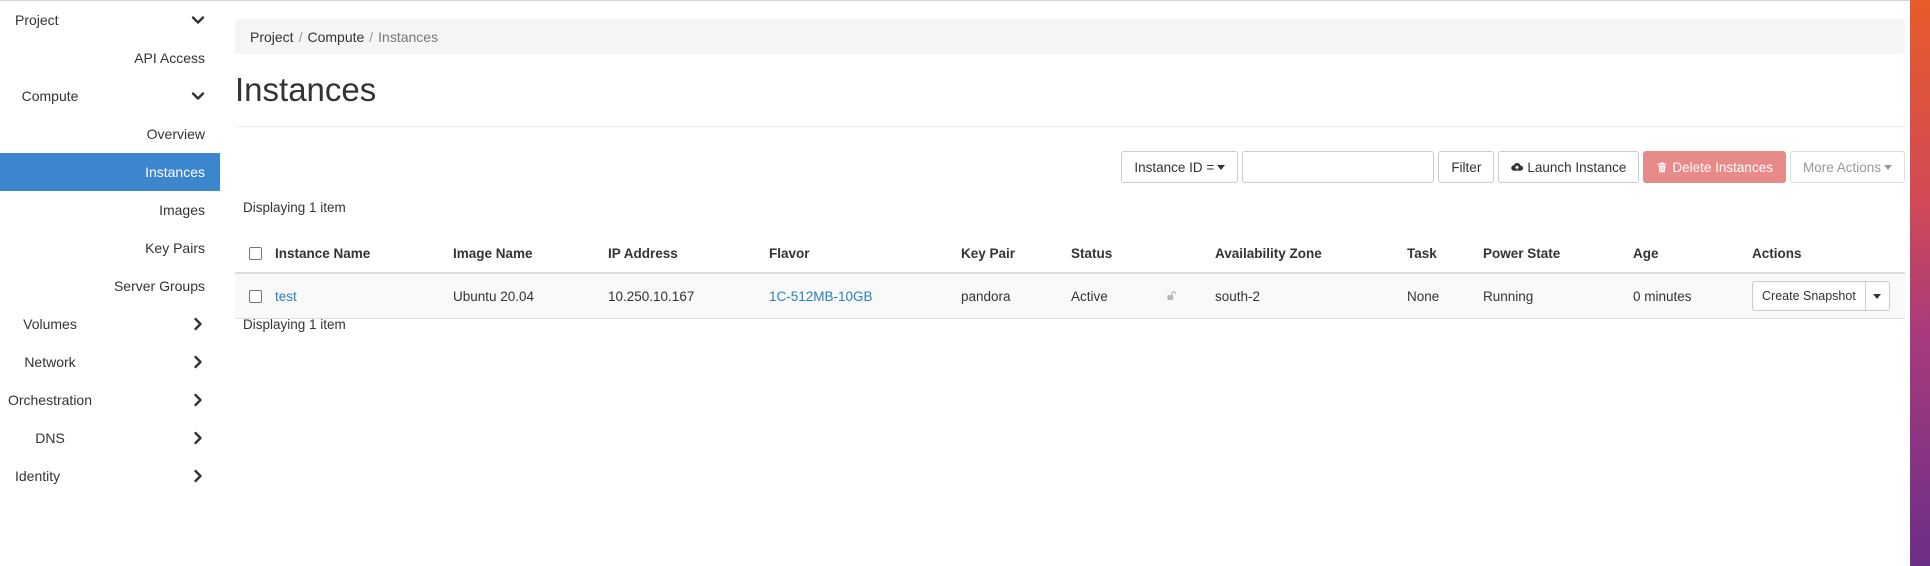  I want to click on sidebar-item-volumes: Volumes, so click(110, 324).